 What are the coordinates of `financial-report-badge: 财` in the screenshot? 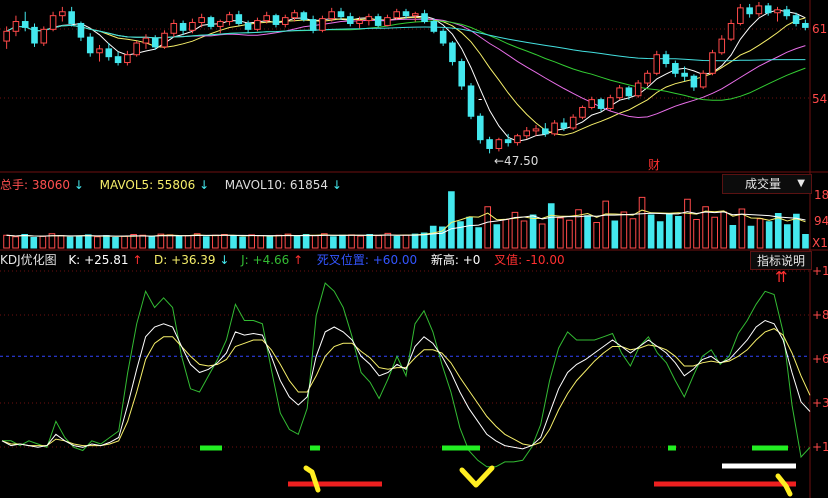 It's located at (654, 165).